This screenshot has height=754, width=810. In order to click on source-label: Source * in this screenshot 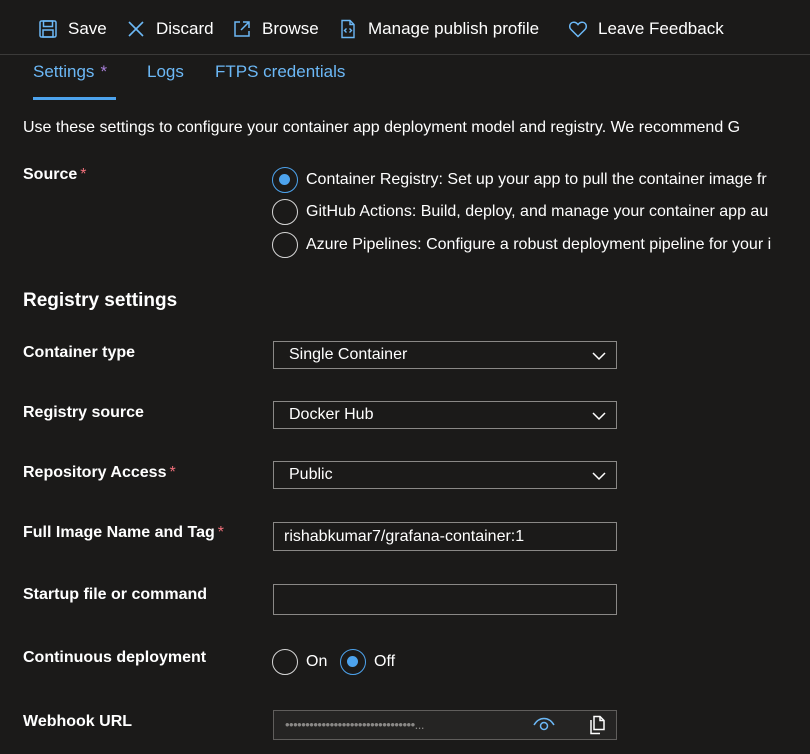, I will do `click(55, 174)`.